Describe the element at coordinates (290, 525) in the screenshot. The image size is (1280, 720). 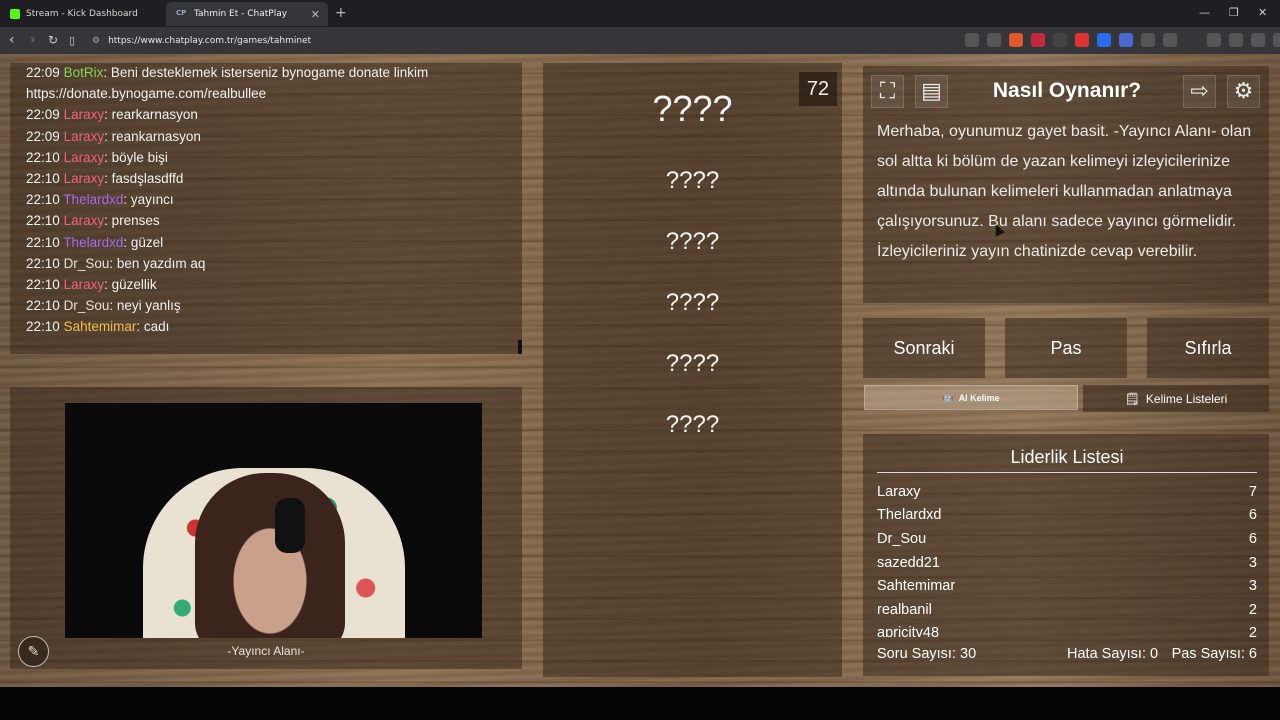
I see `headset` at that location.